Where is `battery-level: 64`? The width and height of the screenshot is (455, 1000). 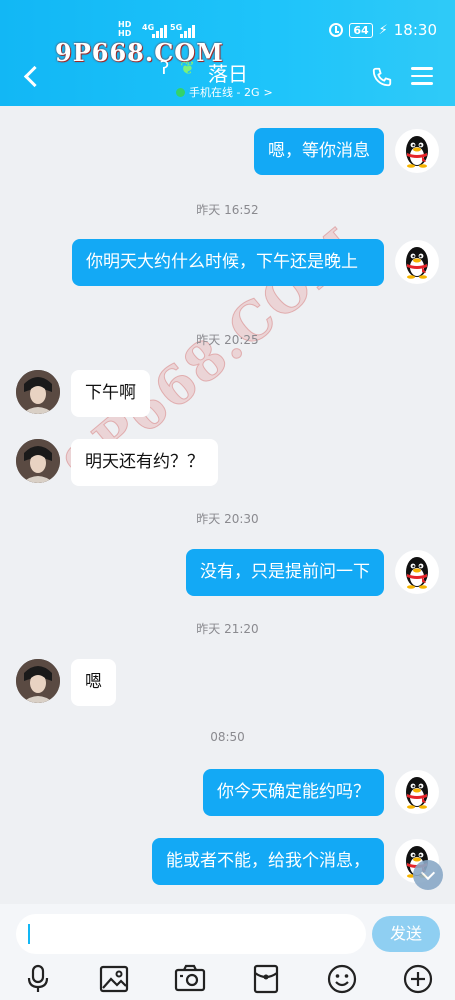
battery-level: 64 is located at coordinates (361, 30).